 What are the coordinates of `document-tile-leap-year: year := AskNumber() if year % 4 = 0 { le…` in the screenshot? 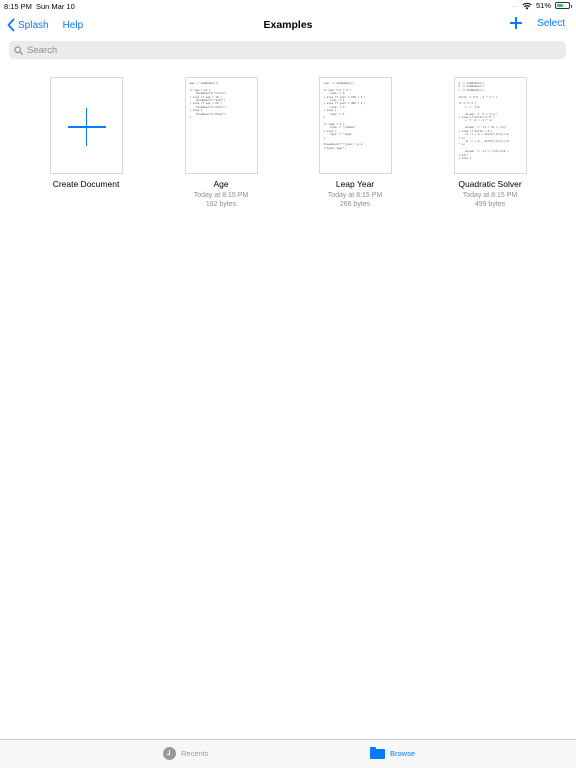 It's located at (355, 143).